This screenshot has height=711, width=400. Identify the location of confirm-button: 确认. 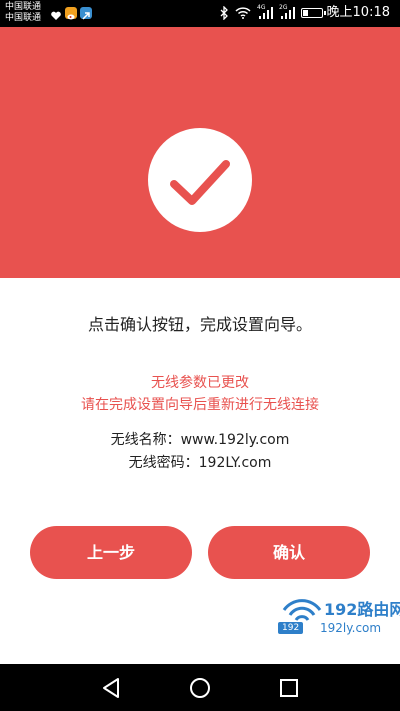
(289, 552).